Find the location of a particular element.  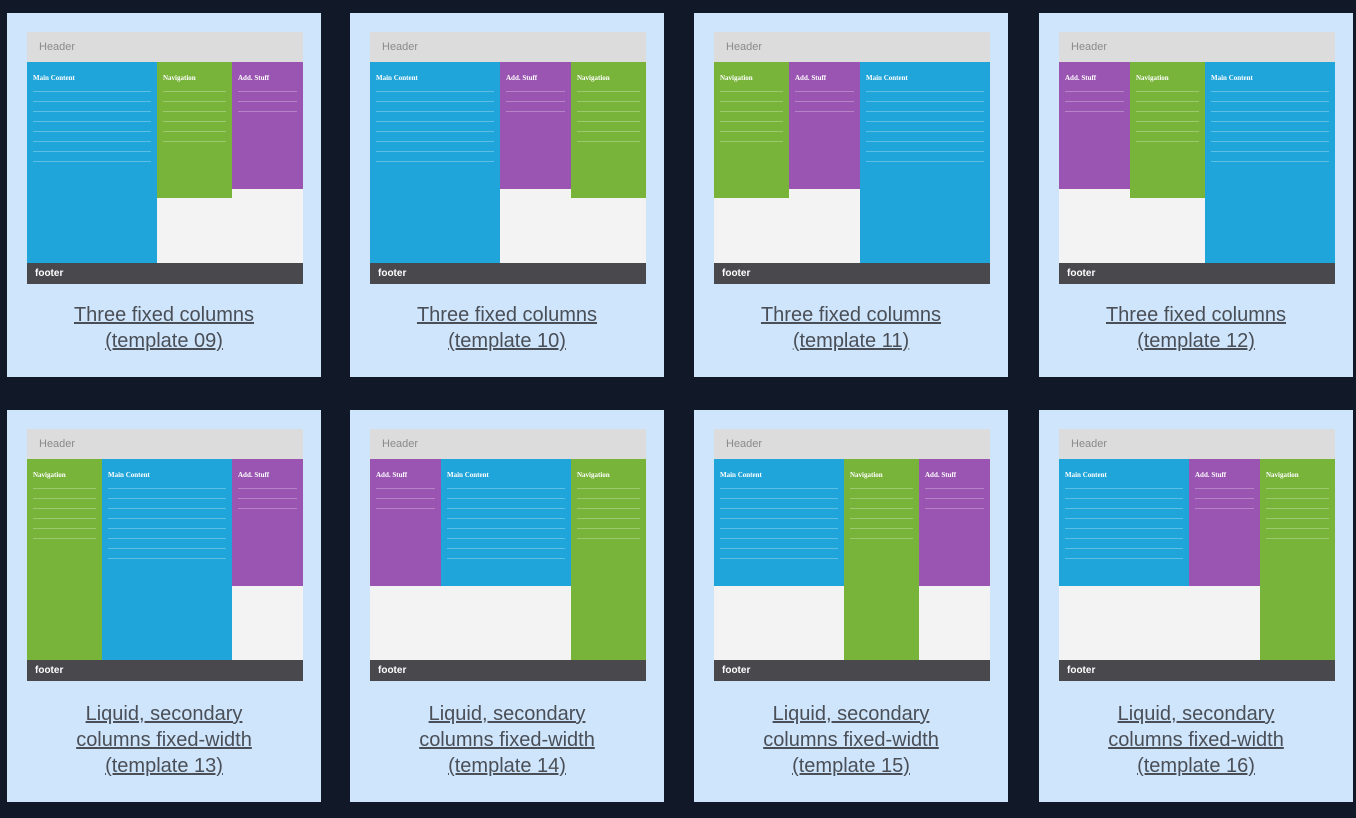

thumbnail-footer-bar: footer is located at coordinates (852, 670).